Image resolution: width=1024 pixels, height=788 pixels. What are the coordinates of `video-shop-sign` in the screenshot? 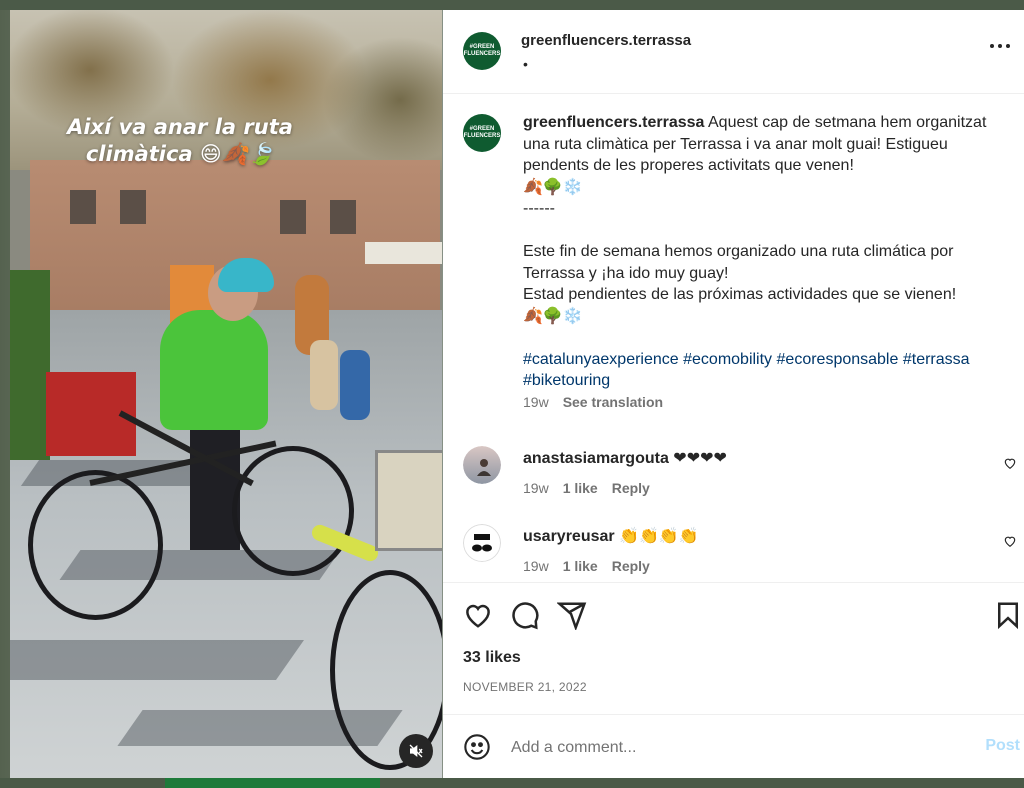 It's located at (403, 253).